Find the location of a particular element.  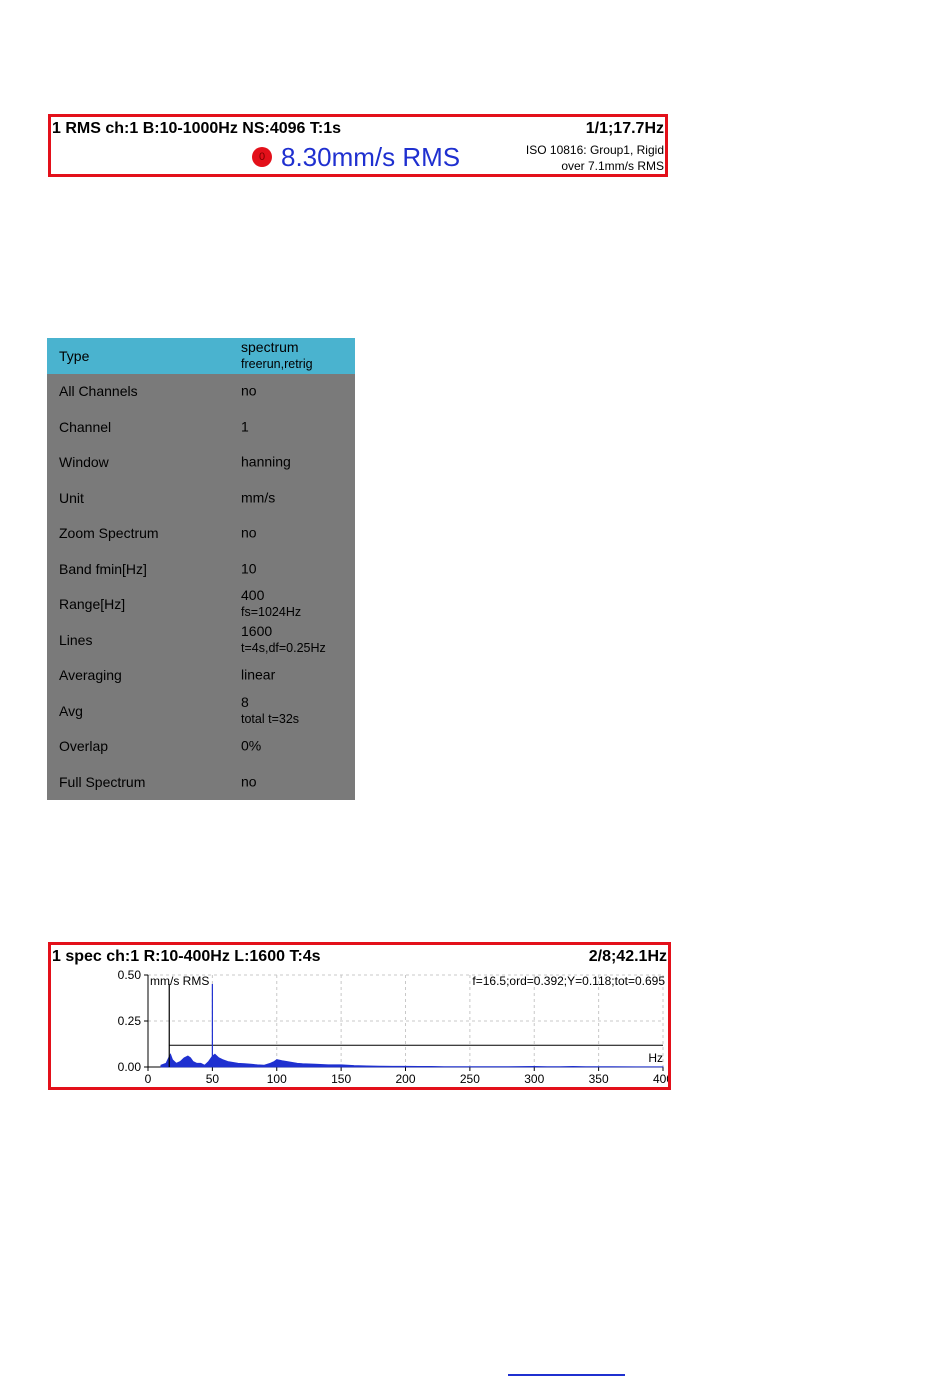

settings-value: mm/s is located at coordinates (258, 497).